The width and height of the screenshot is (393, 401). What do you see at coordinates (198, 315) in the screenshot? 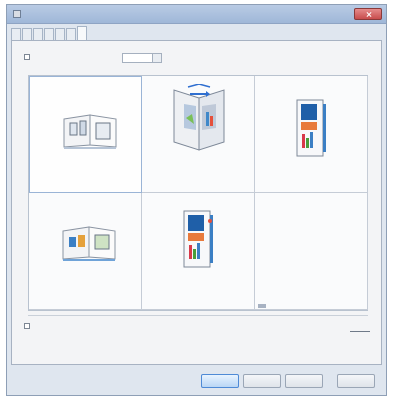
I see `divider` at bounding box center [198, 315].